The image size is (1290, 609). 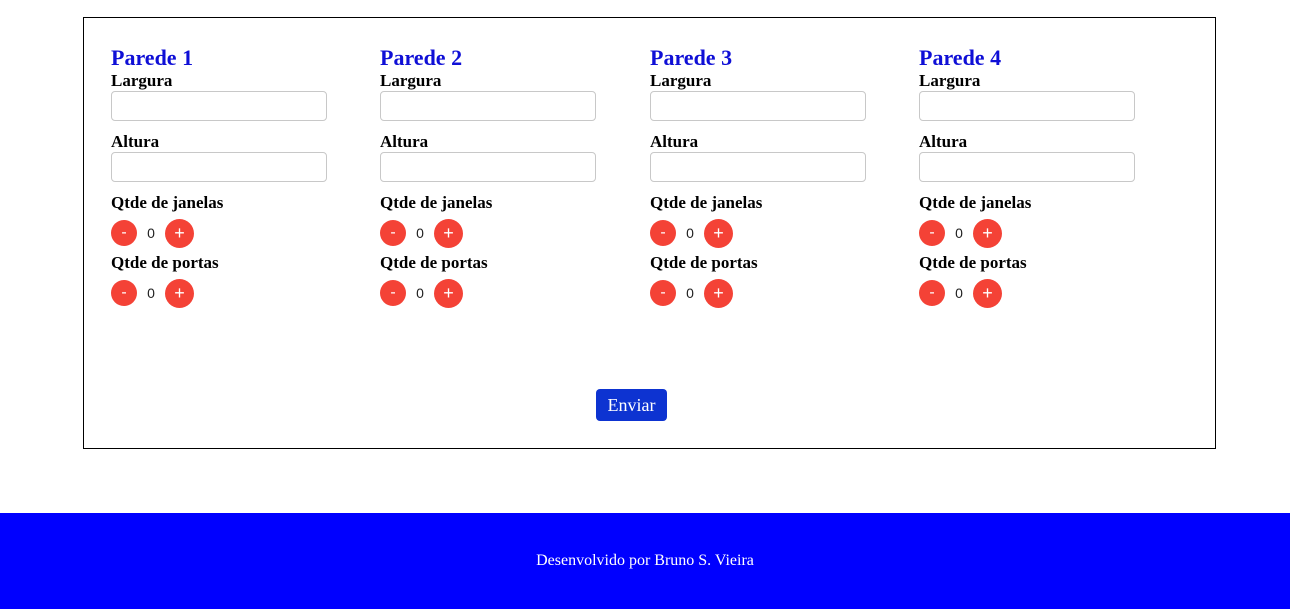 I want to click on wall-title: Parede 4, so click(x=960, y=57).